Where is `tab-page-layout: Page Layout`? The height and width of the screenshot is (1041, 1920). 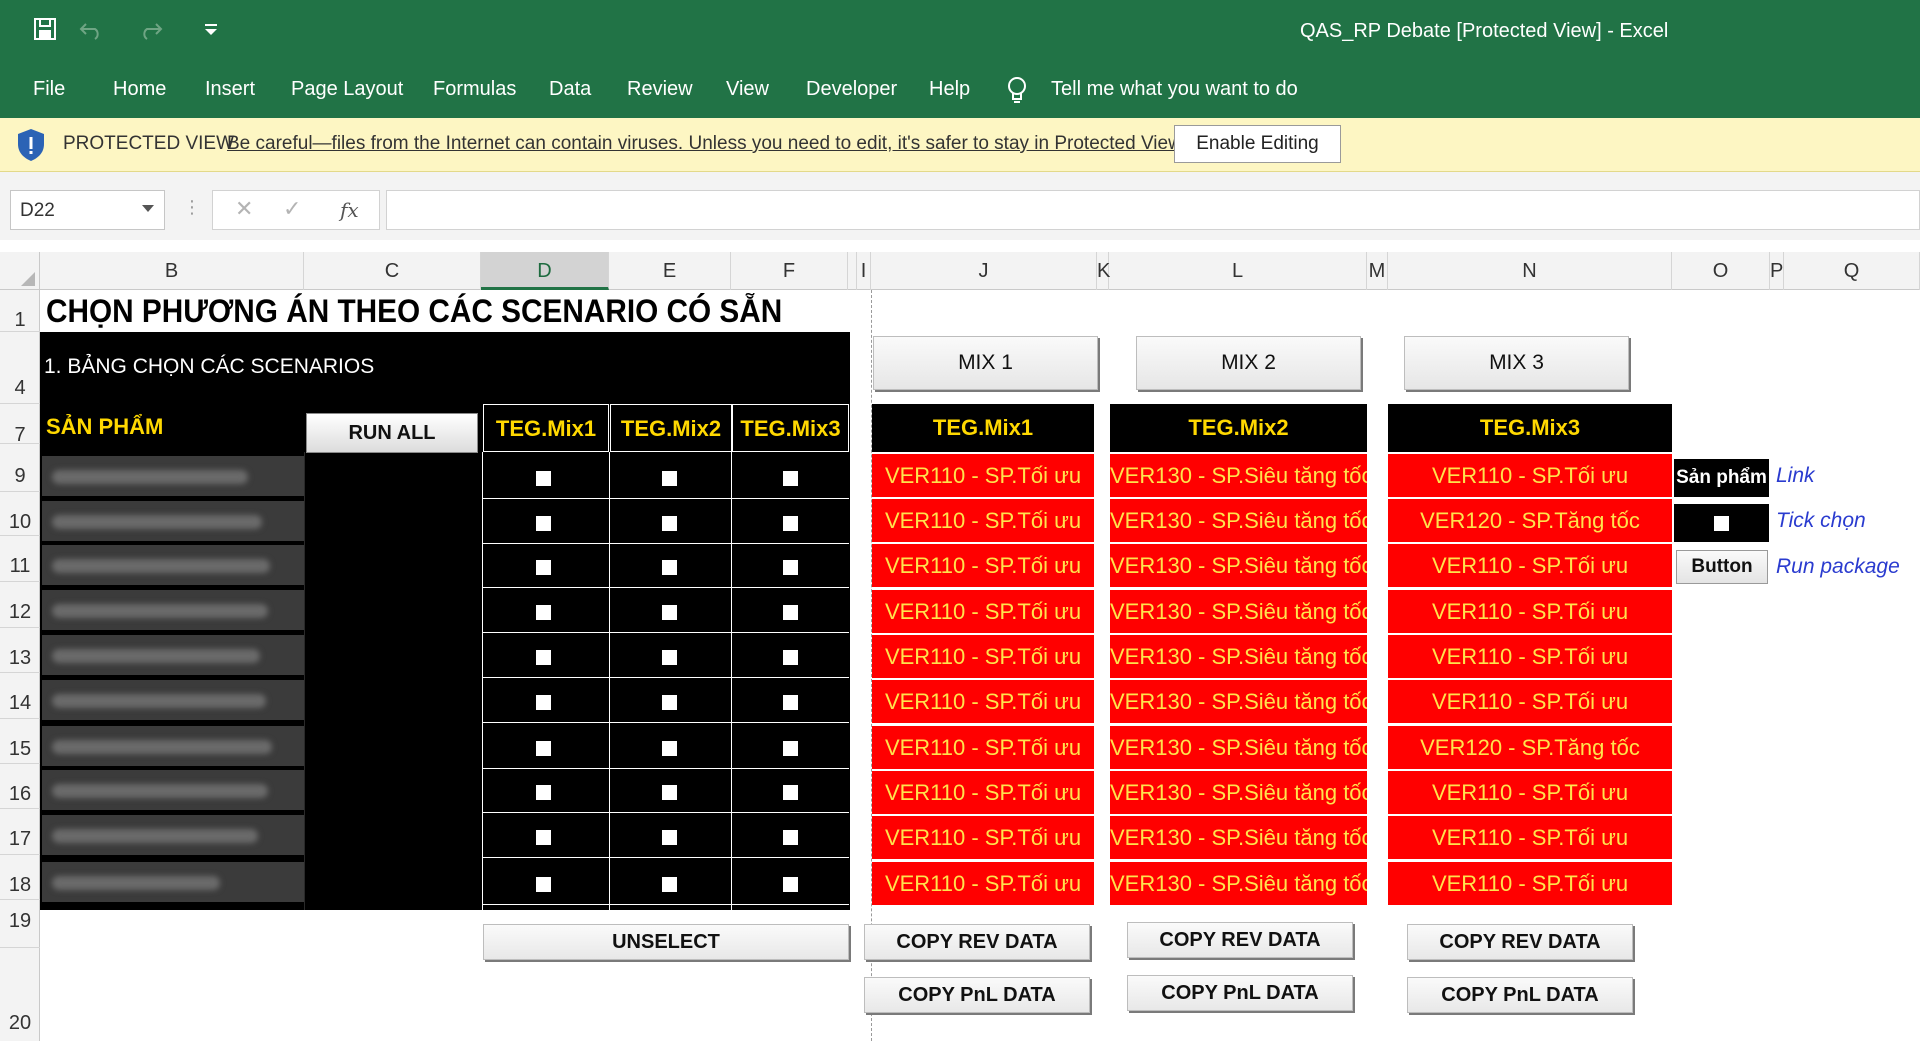
tab-page-layout: Page Layout is located at coordinates (347, 89).